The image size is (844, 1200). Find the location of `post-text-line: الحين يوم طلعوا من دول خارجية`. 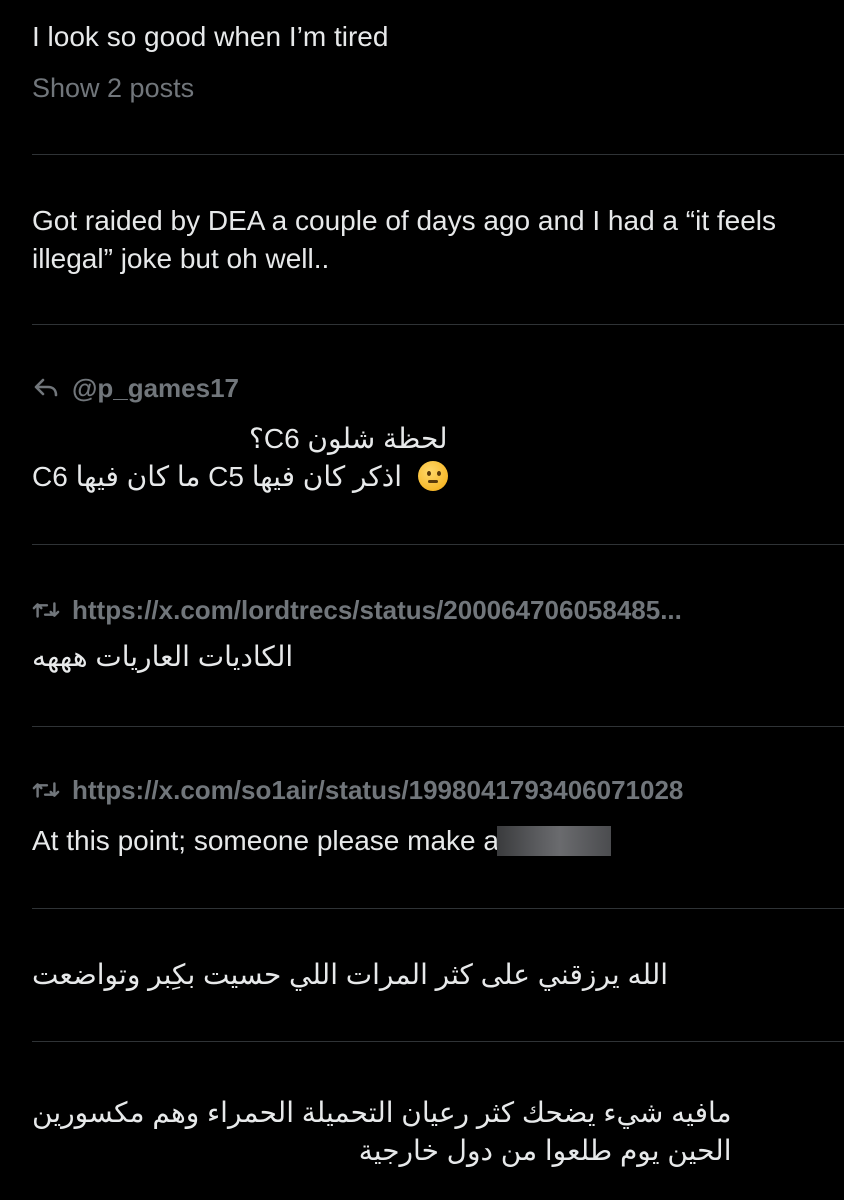

post-text-line: الحين يوم طلعوا من دول خارجية is located at coordinates (545, 1150).